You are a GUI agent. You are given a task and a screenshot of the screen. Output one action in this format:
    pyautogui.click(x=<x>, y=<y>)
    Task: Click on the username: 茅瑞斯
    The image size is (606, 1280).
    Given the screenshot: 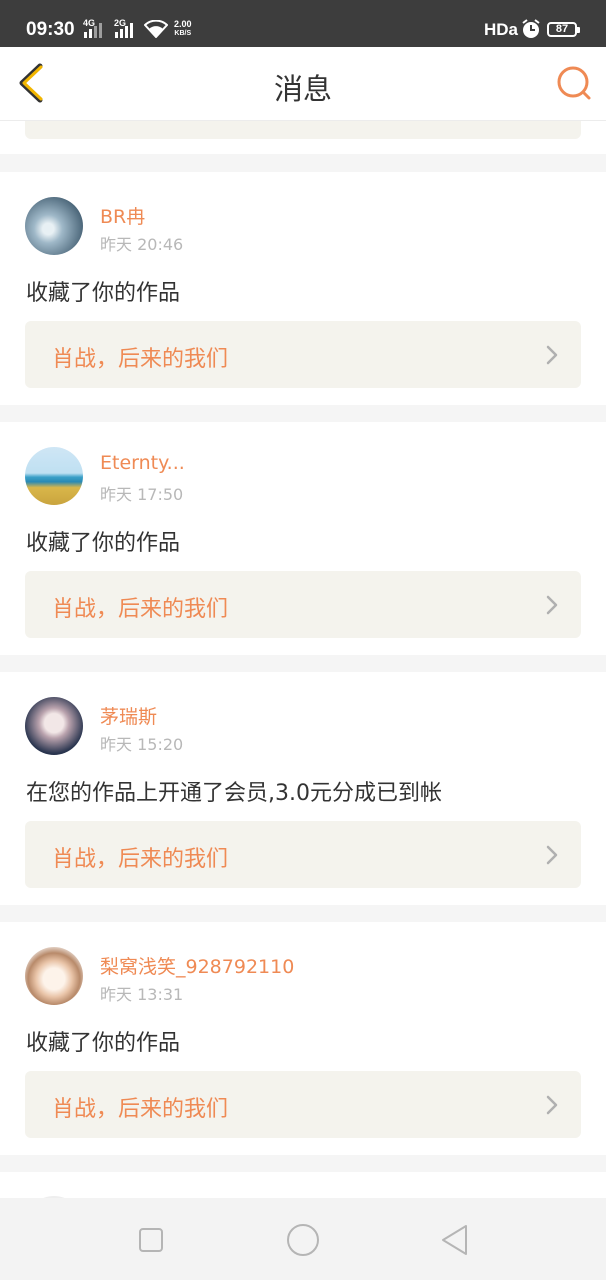 What is the action you would take?
    pyautogui.click(x=128, y=715)
    